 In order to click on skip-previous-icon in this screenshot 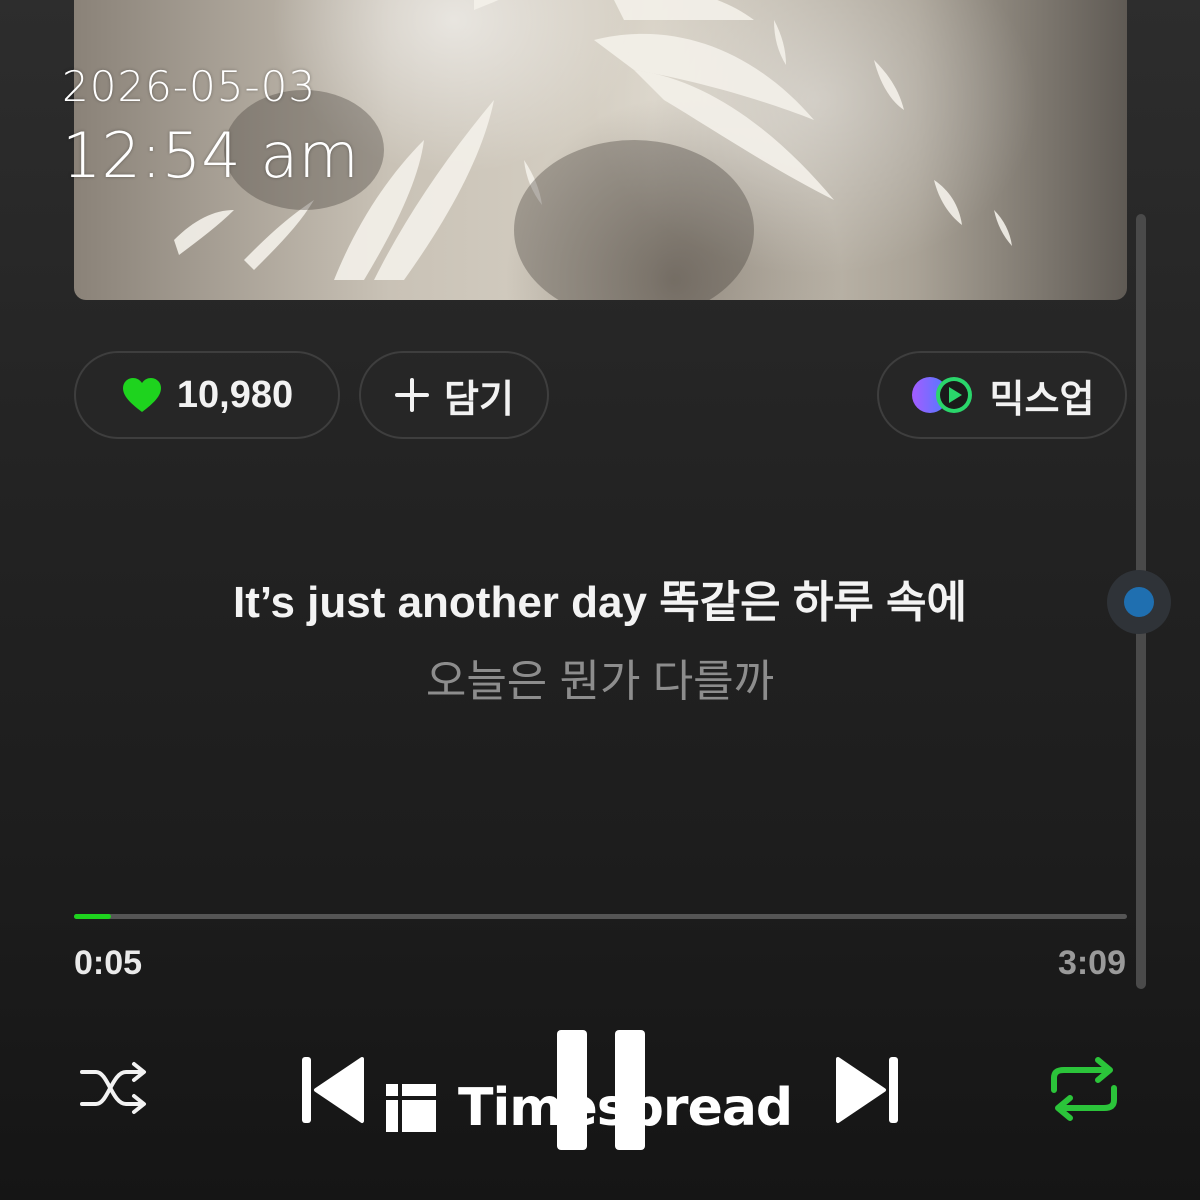, I will do `click(333, 1090)`.